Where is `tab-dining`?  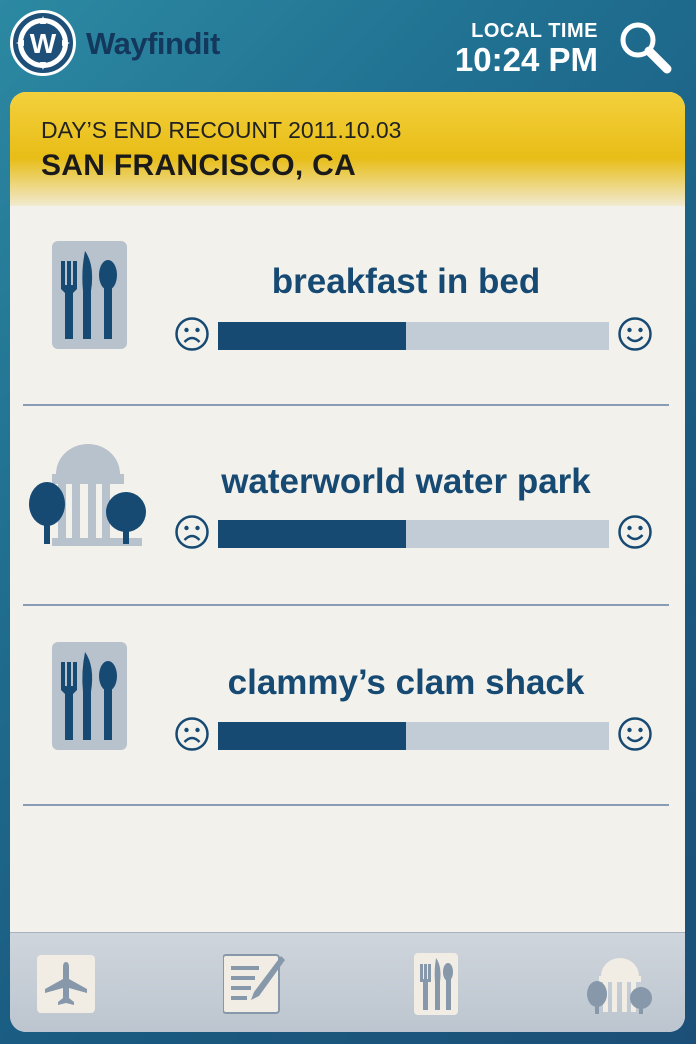
tab-dining is located at coordinates (443, 984).